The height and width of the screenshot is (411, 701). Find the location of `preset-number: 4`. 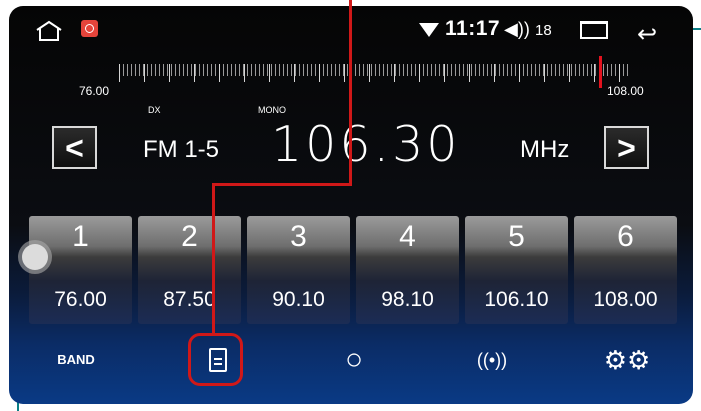

preset-number: 4 is located at coordinates (407, 236).